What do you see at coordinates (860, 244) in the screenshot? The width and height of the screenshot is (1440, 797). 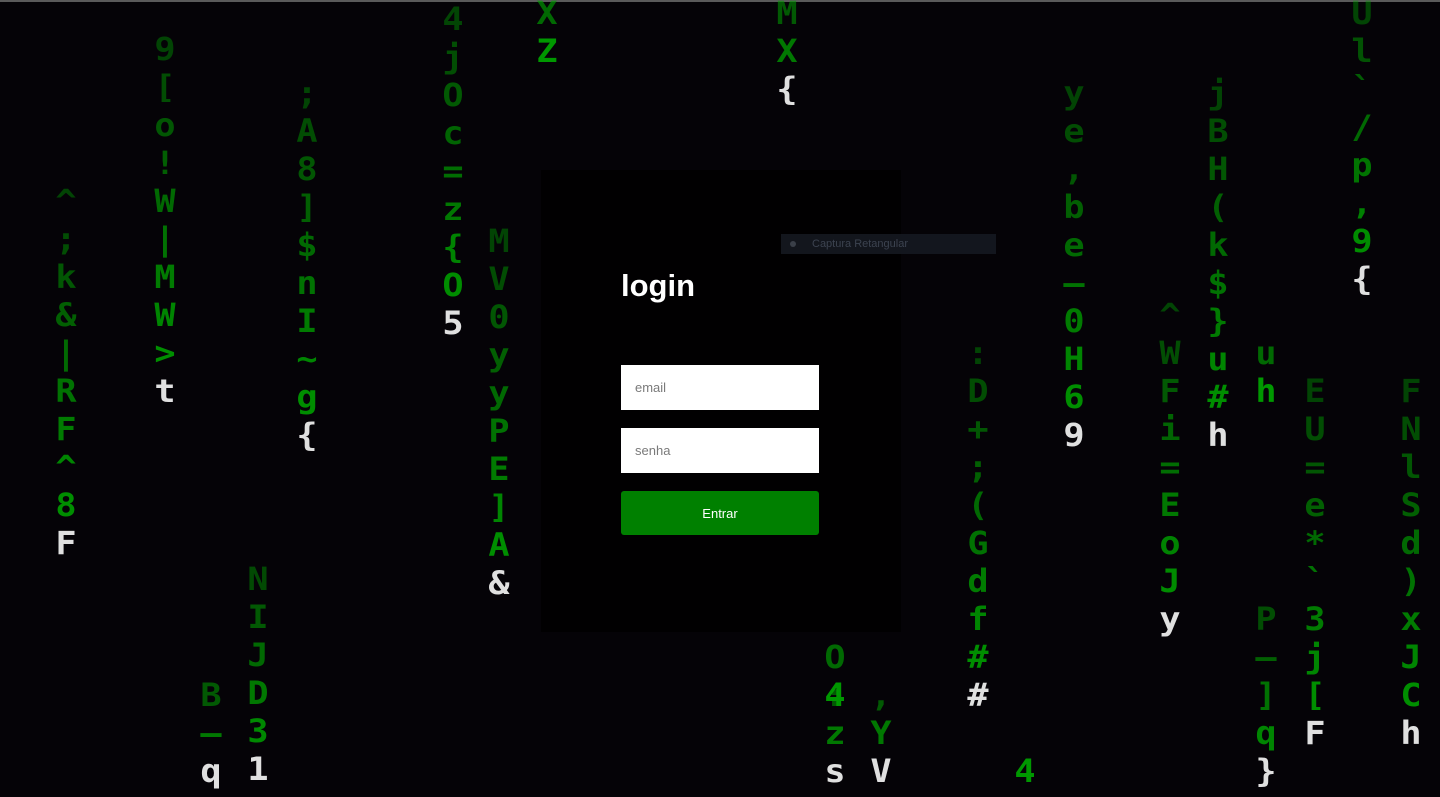 I see `tooltip-text: Captura Retangular` at bounding box center [860, 244].